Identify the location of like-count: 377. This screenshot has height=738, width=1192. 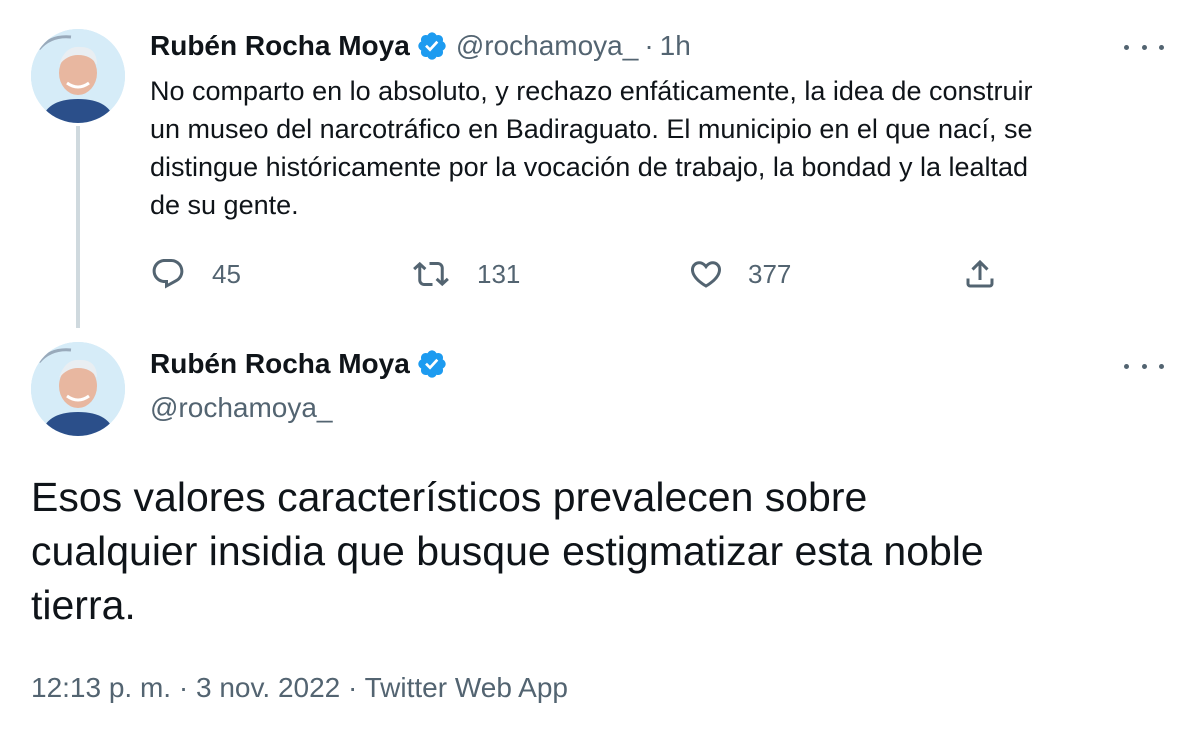
(770, 273).